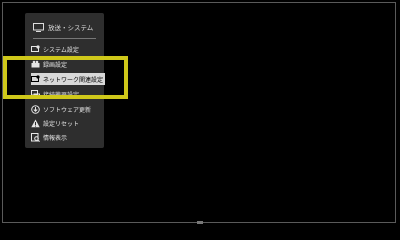 The image size is (400, 240). I want to click on menu-item-label: 設定リセット, so click(61, 124).